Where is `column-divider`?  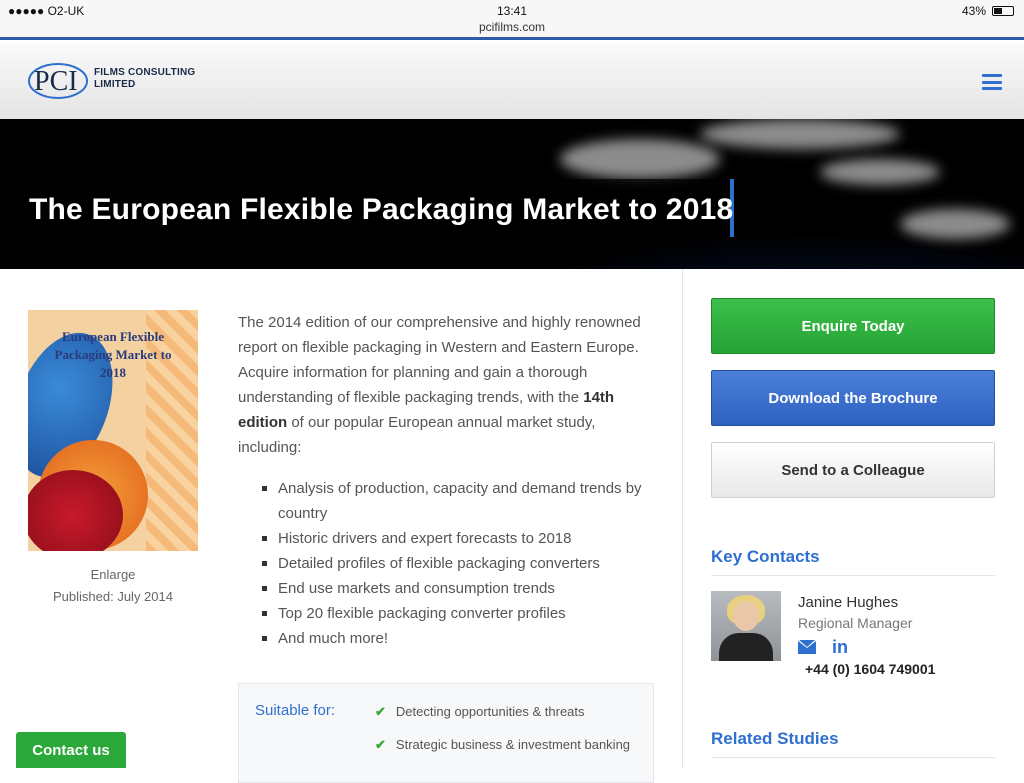 column-divider is located at coordinates (682, 518).